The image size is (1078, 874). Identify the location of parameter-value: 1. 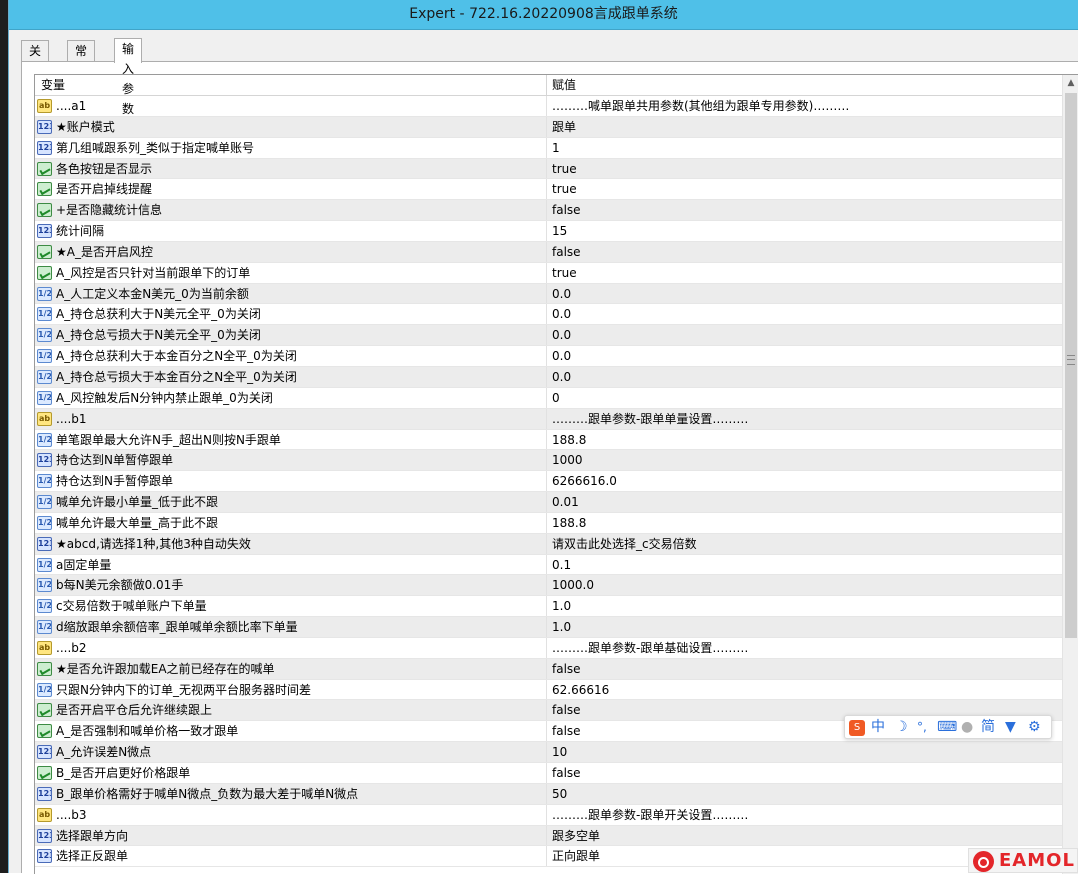
(556, 148).